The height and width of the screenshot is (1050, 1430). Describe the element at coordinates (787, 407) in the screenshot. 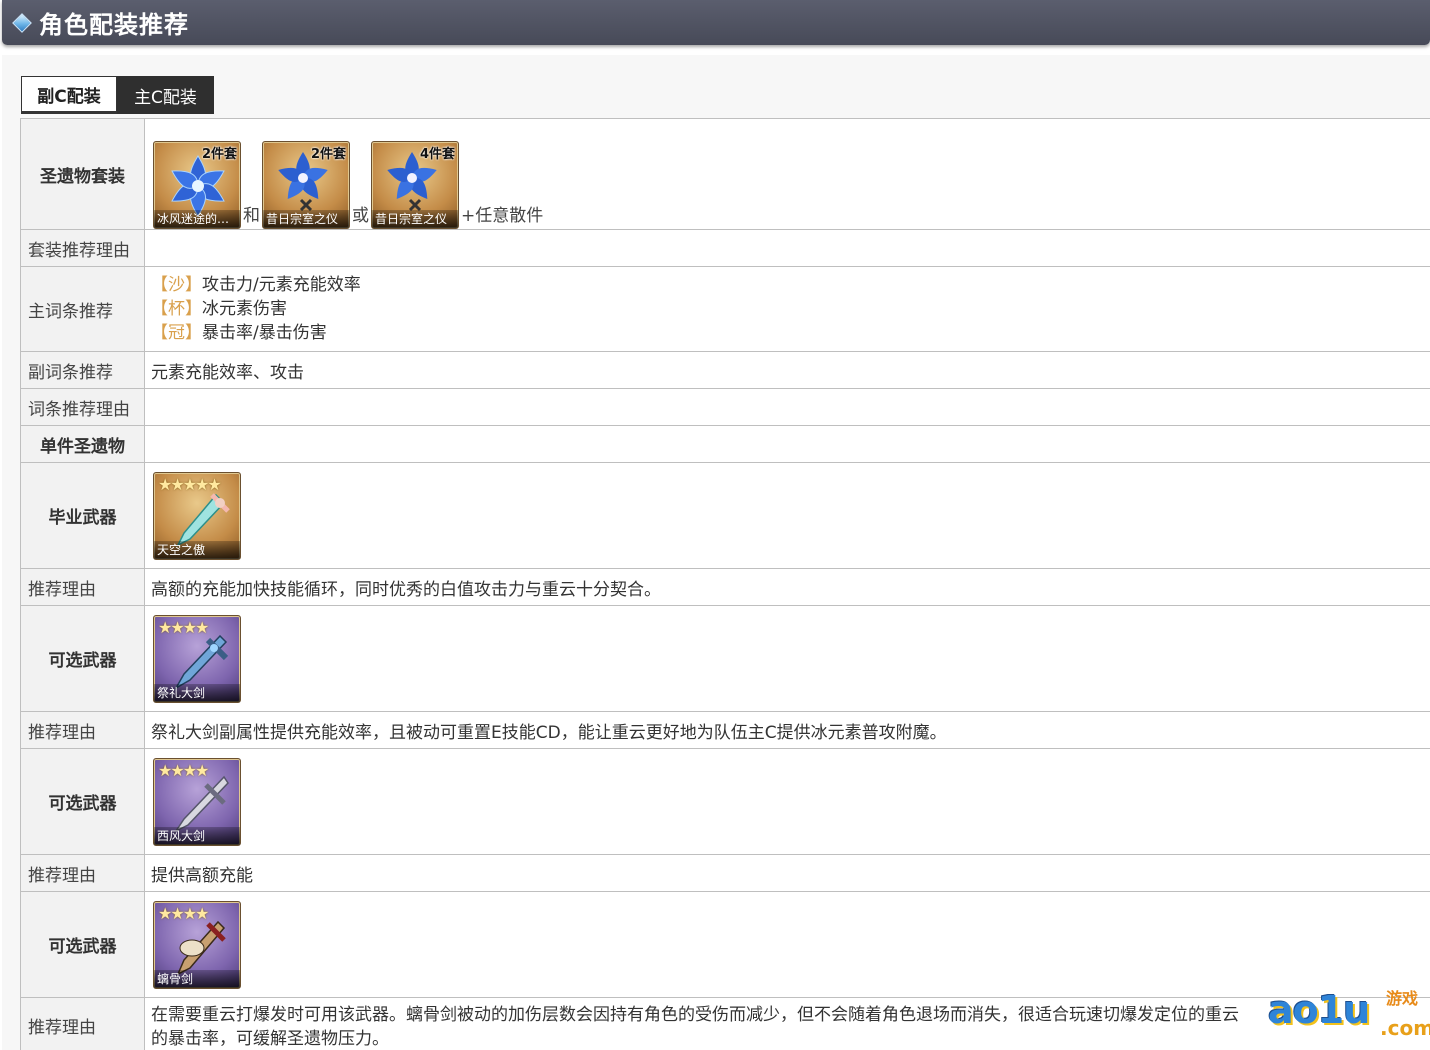

I see `stat-reason-value` at that location.